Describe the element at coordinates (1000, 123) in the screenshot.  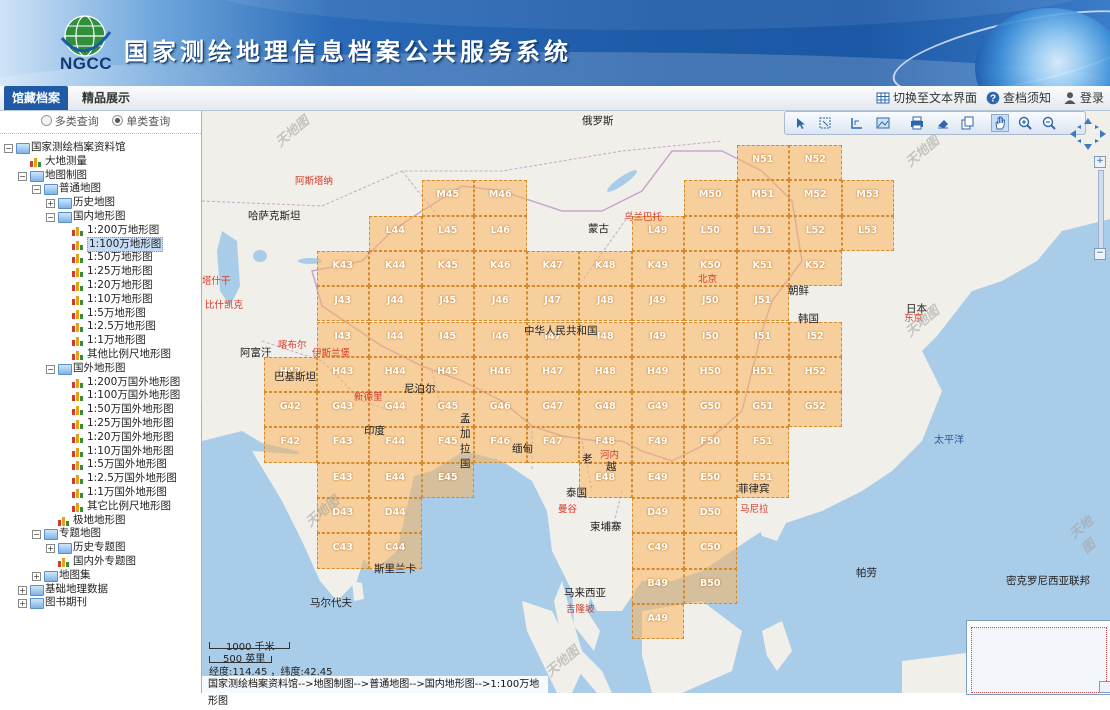
I see `pan-hand-icon` at that location.